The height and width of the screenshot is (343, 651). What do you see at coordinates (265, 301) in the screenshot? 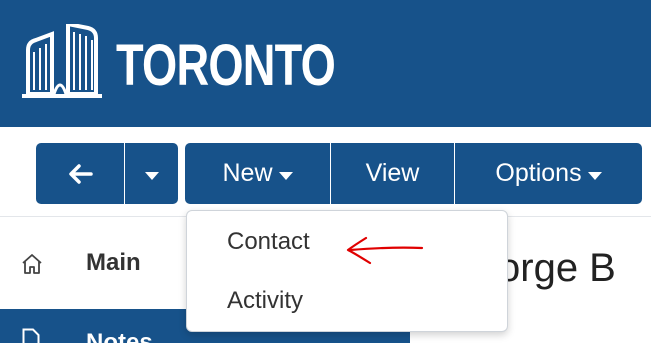
I see `menu-item-activity: Activity` at bounding box center [265, 301].